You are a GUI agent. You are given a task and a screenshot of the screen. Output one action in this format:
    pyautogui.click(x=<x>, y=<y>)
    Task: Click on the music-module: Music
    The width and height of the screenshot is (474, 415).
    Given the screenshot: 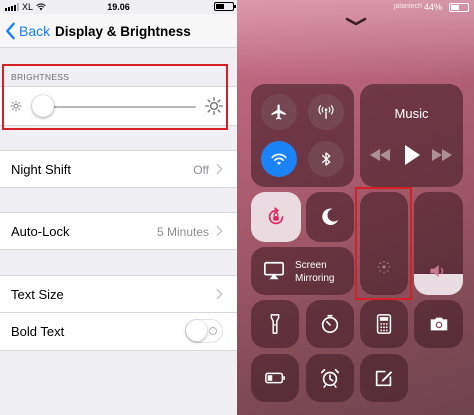 What is the action you would take?
    pyautogui.click(x=411, y=135)
    